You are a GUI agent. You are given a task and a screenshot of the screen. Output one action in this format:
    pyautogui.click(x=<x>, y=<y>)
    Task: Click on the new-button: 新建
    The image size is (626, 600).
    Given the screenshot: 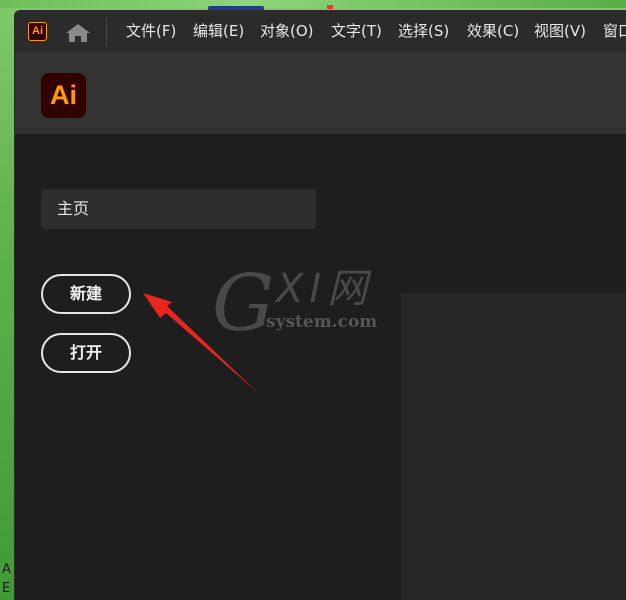 What is the action you would take?
    pyautogui.click(x=86, y=294)
    